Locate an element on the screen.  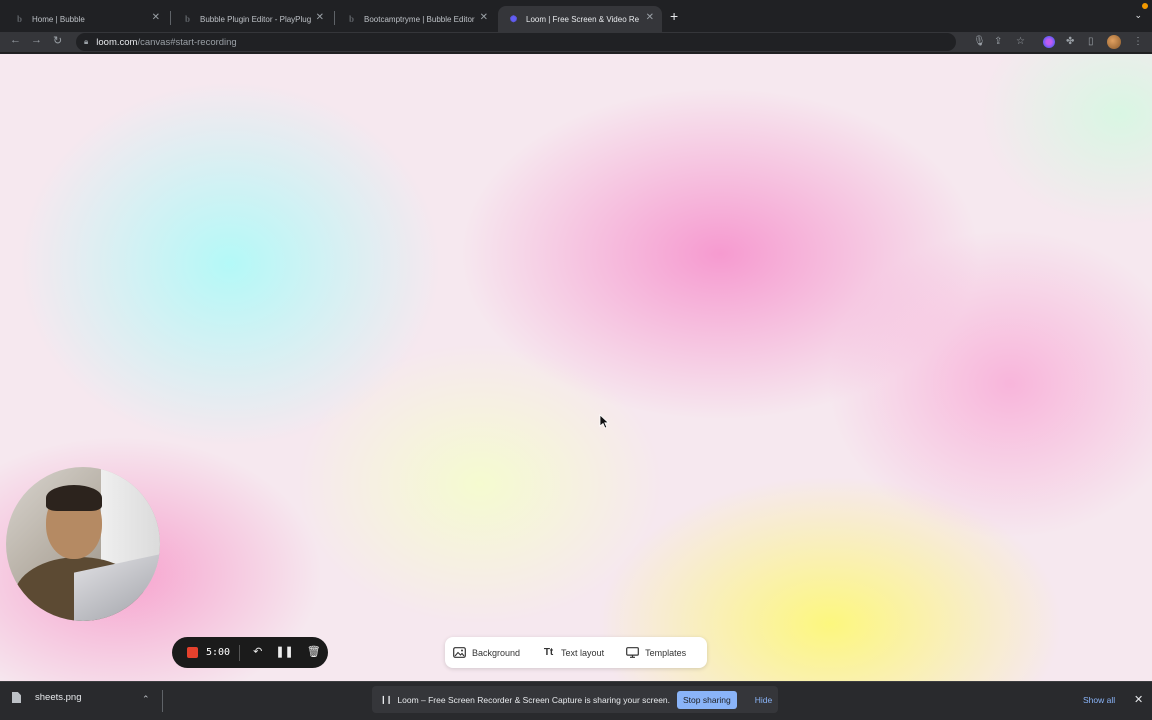
stop-recording-button is located at coordinates (192, 652).